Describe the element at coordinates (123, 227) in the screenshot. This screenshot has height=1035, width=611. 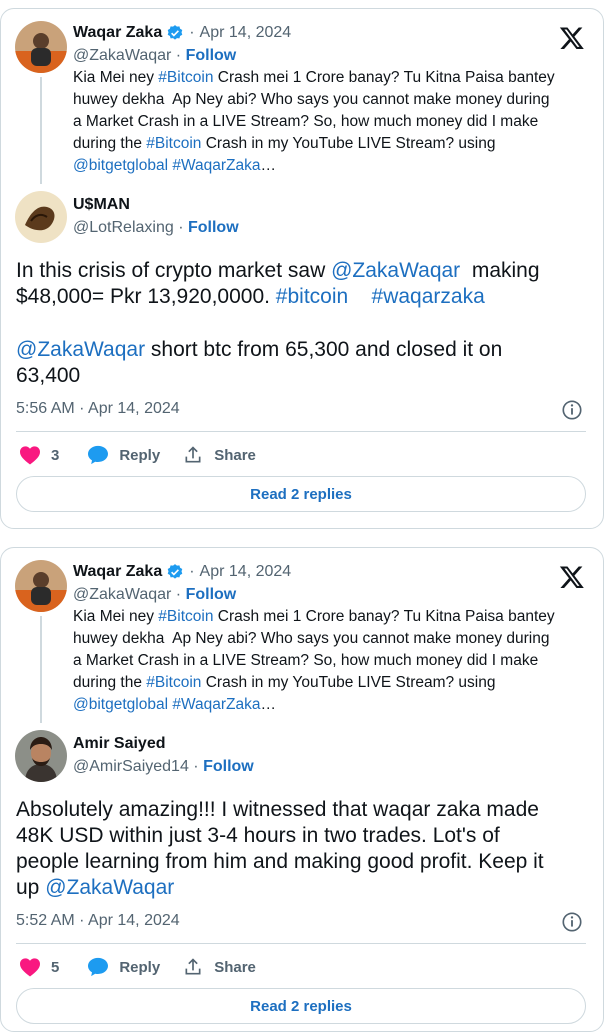
I see `reply-author-handle: @LotRelaxing` at that location.